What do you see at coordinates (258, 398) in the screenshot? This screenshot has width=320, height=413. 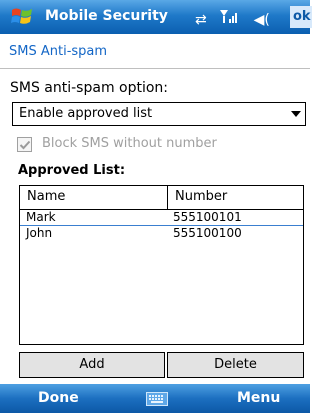 I see `menu-softkey: Menu` at bounding box center [258, 398].